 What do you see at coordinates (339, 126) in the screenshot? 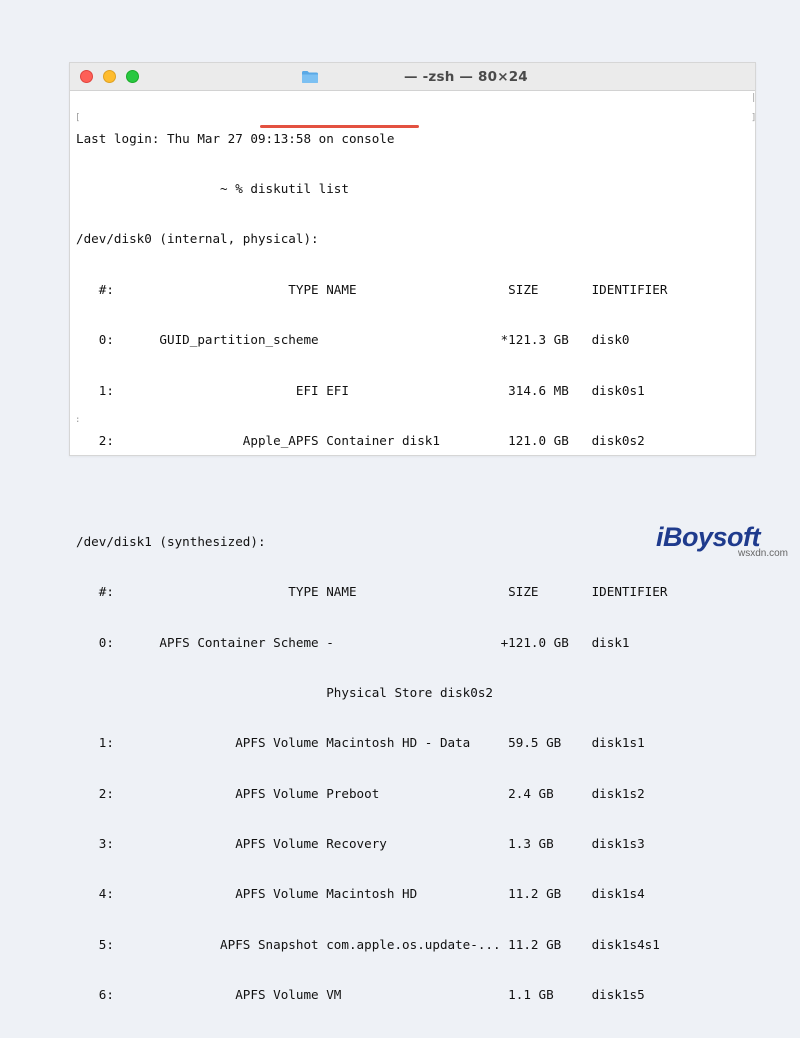
I see `command-highlight-underline` at bounding box center [339, 126].